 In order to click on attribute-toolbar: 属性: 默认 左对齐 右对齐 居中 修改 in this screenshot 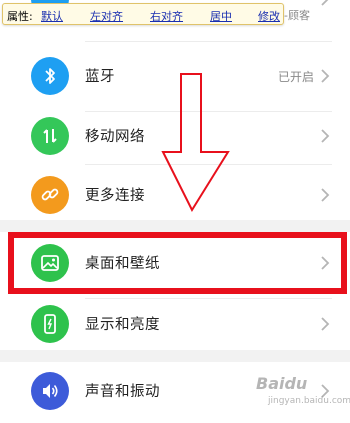, I will do `click(143, 14)`.